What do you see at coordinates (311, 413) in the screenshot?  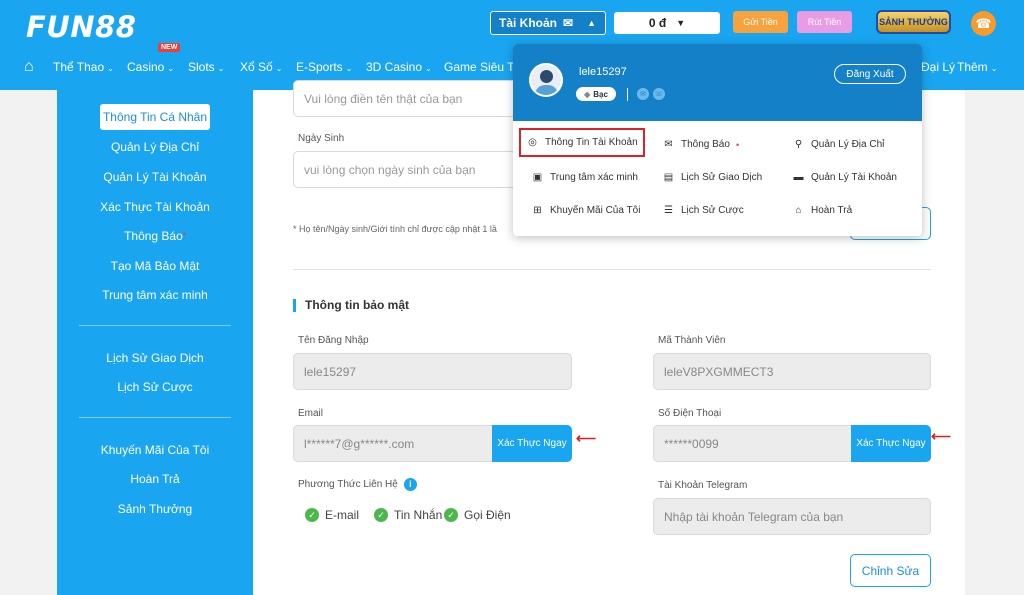 I see `email-label: Email` at bounding box center [311, 413].